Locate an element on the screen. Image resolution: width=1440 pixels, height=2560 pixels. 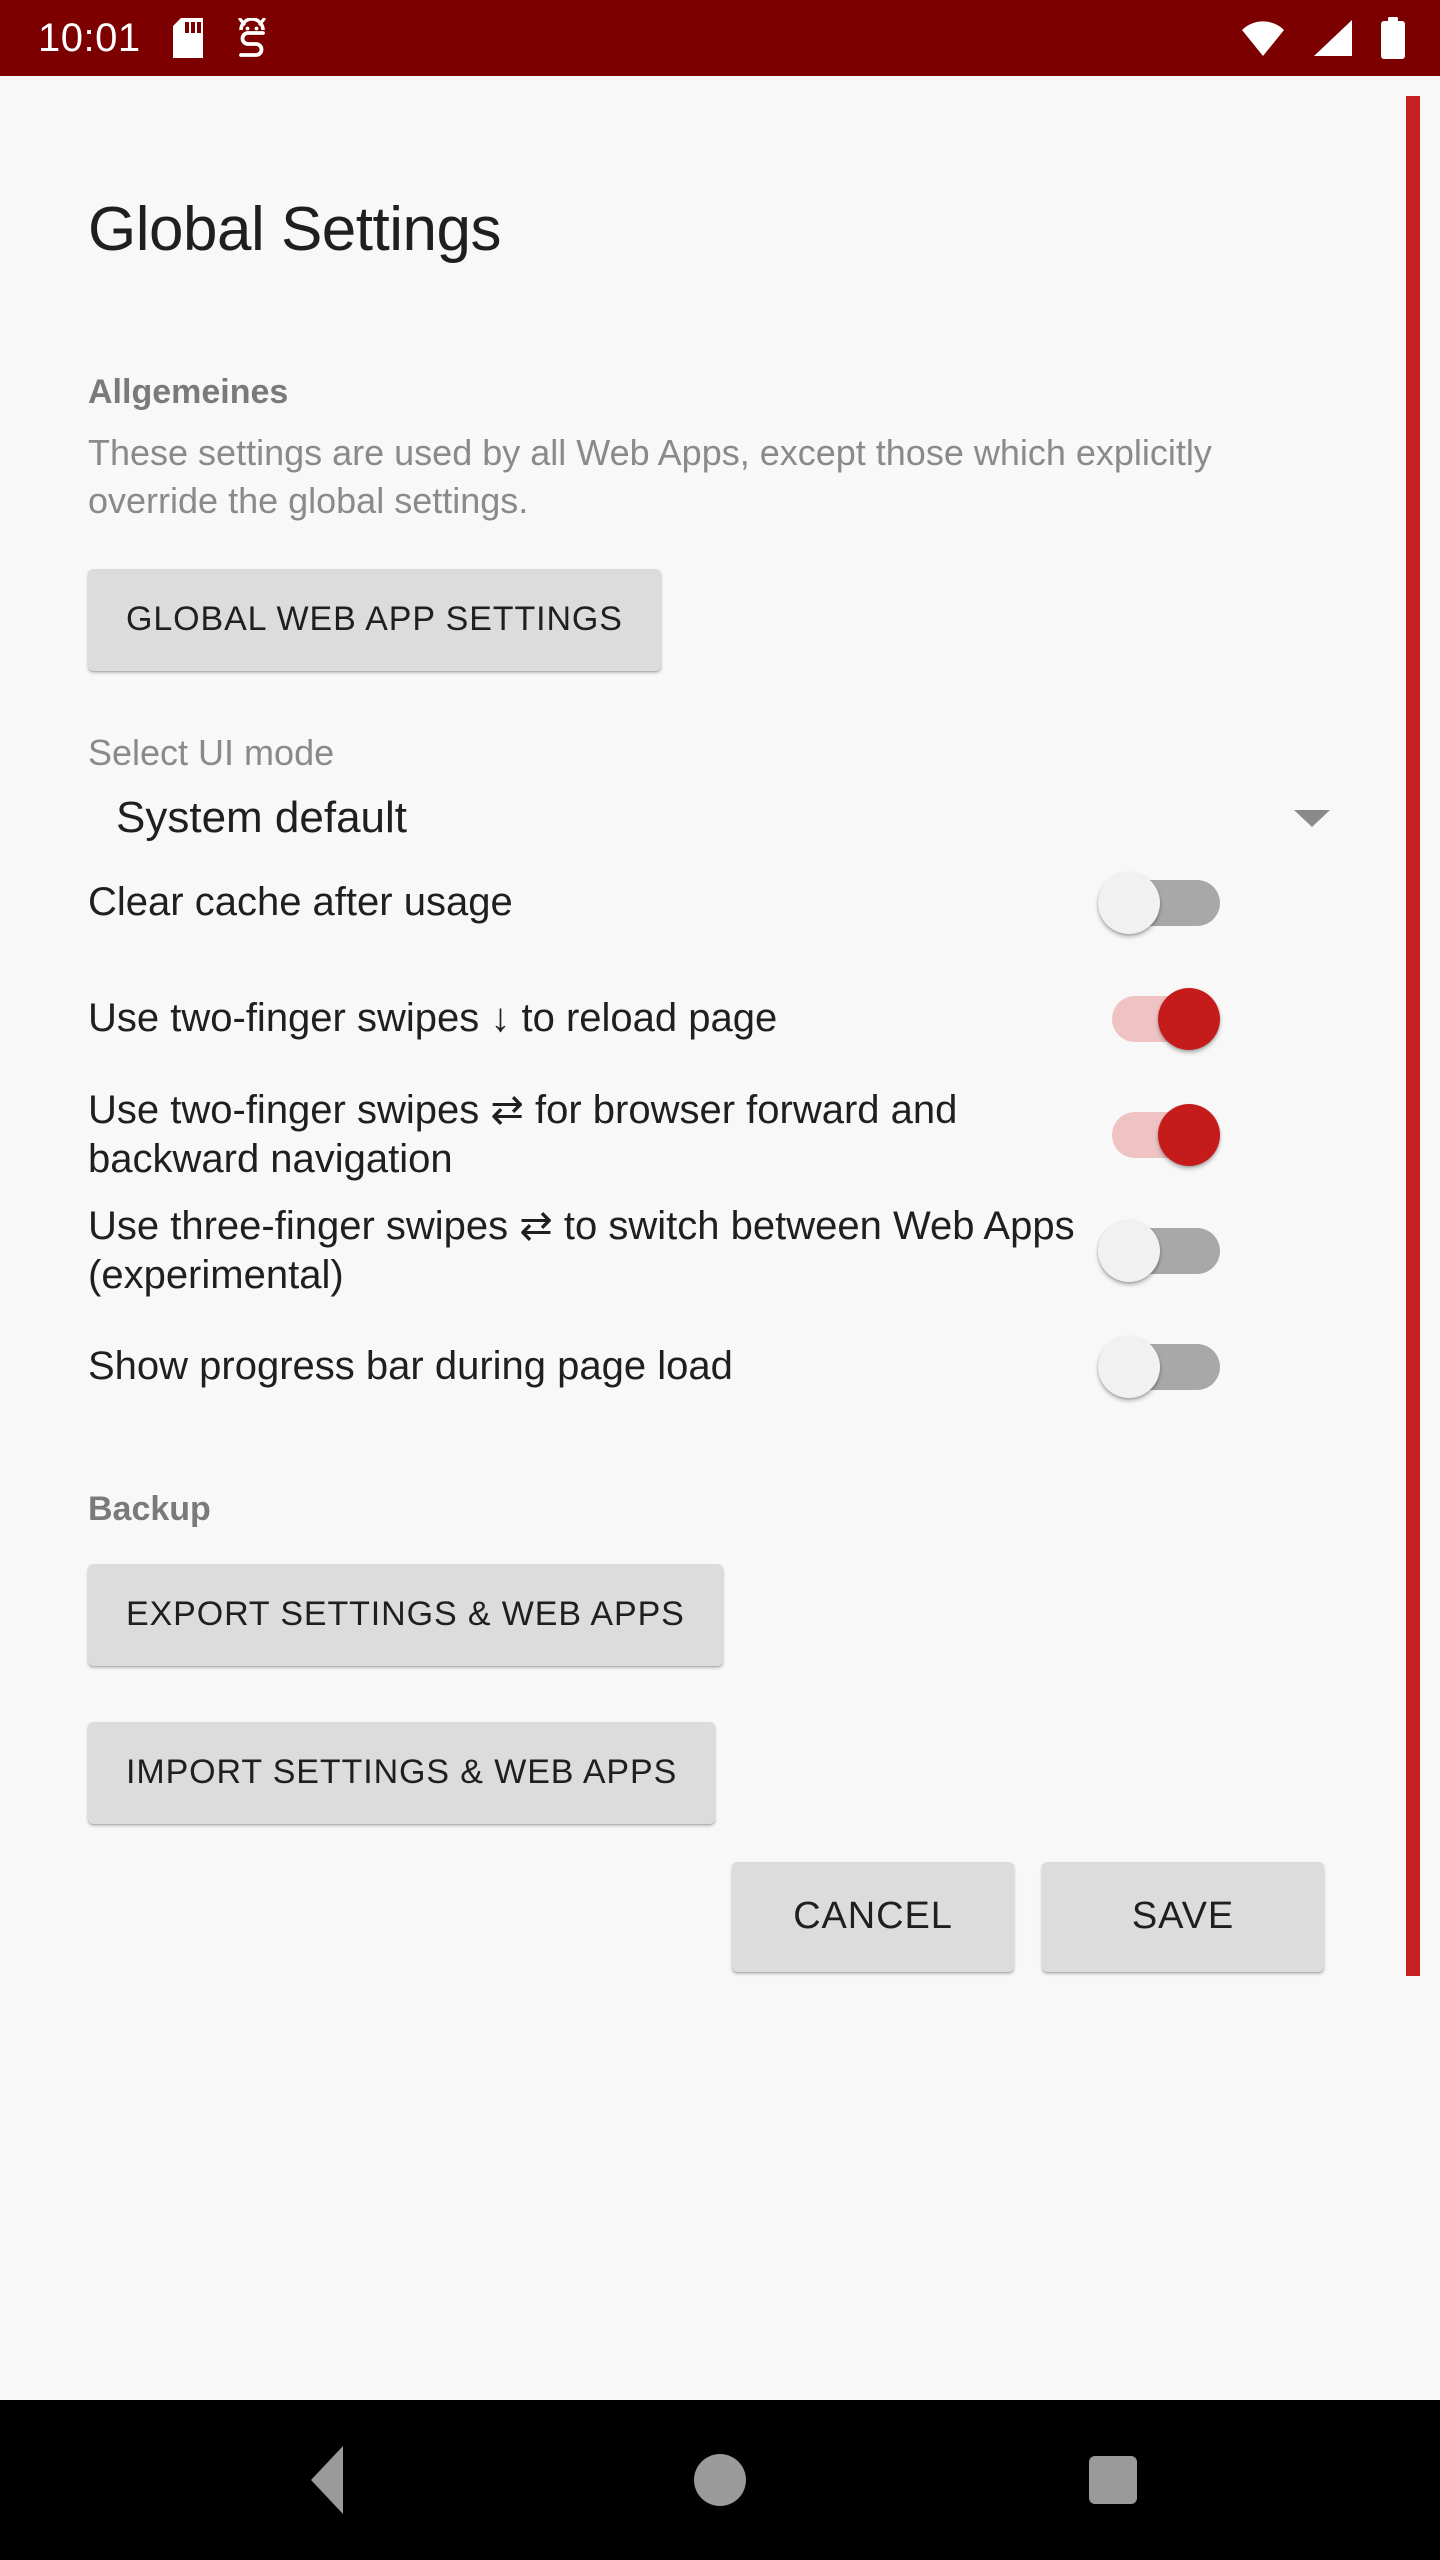
android-navigation-bar is located at coordinates (720, 2480).